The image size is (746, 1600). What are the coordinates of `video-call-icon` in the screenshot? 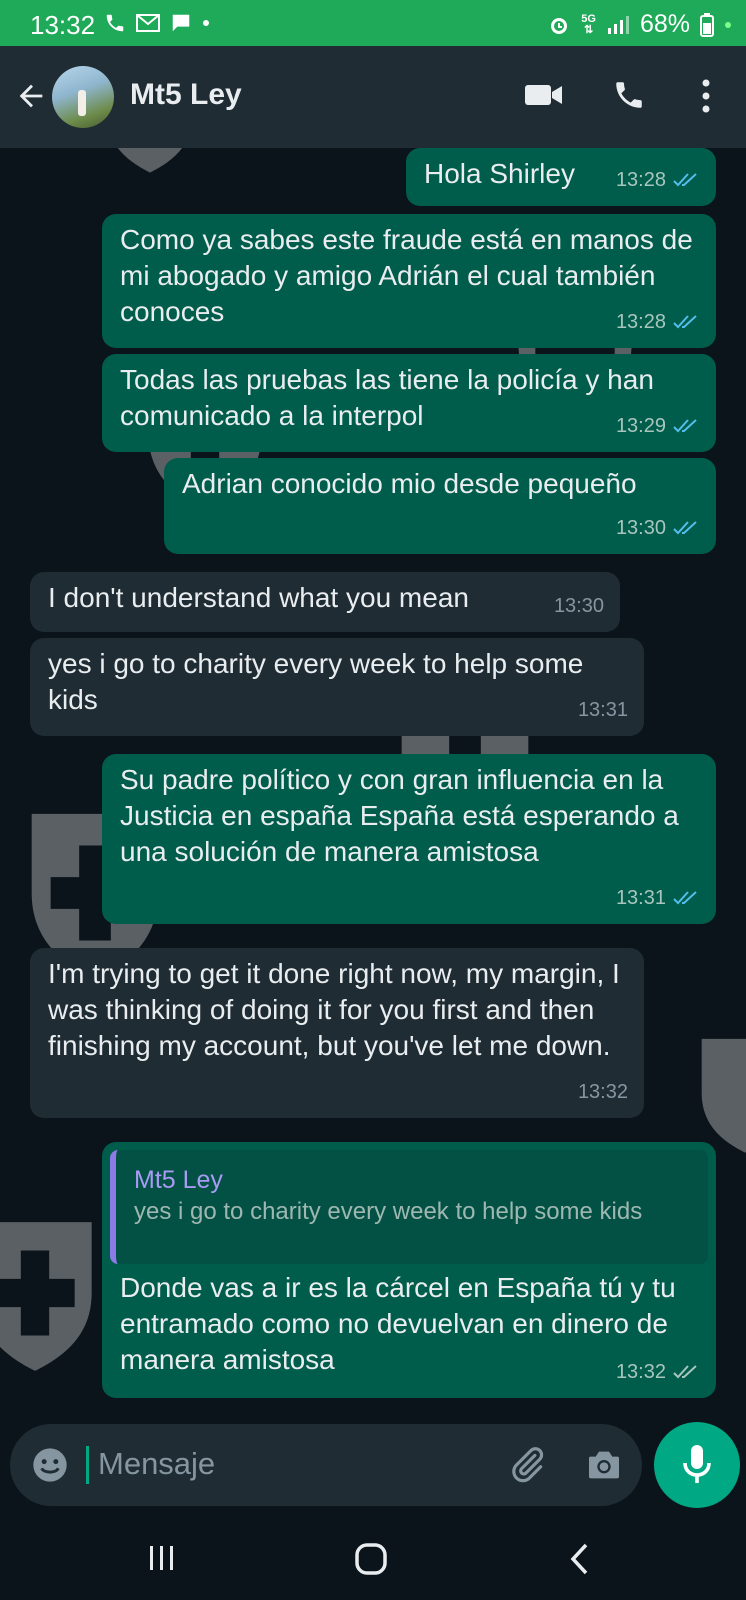 It's located at (544, 95).